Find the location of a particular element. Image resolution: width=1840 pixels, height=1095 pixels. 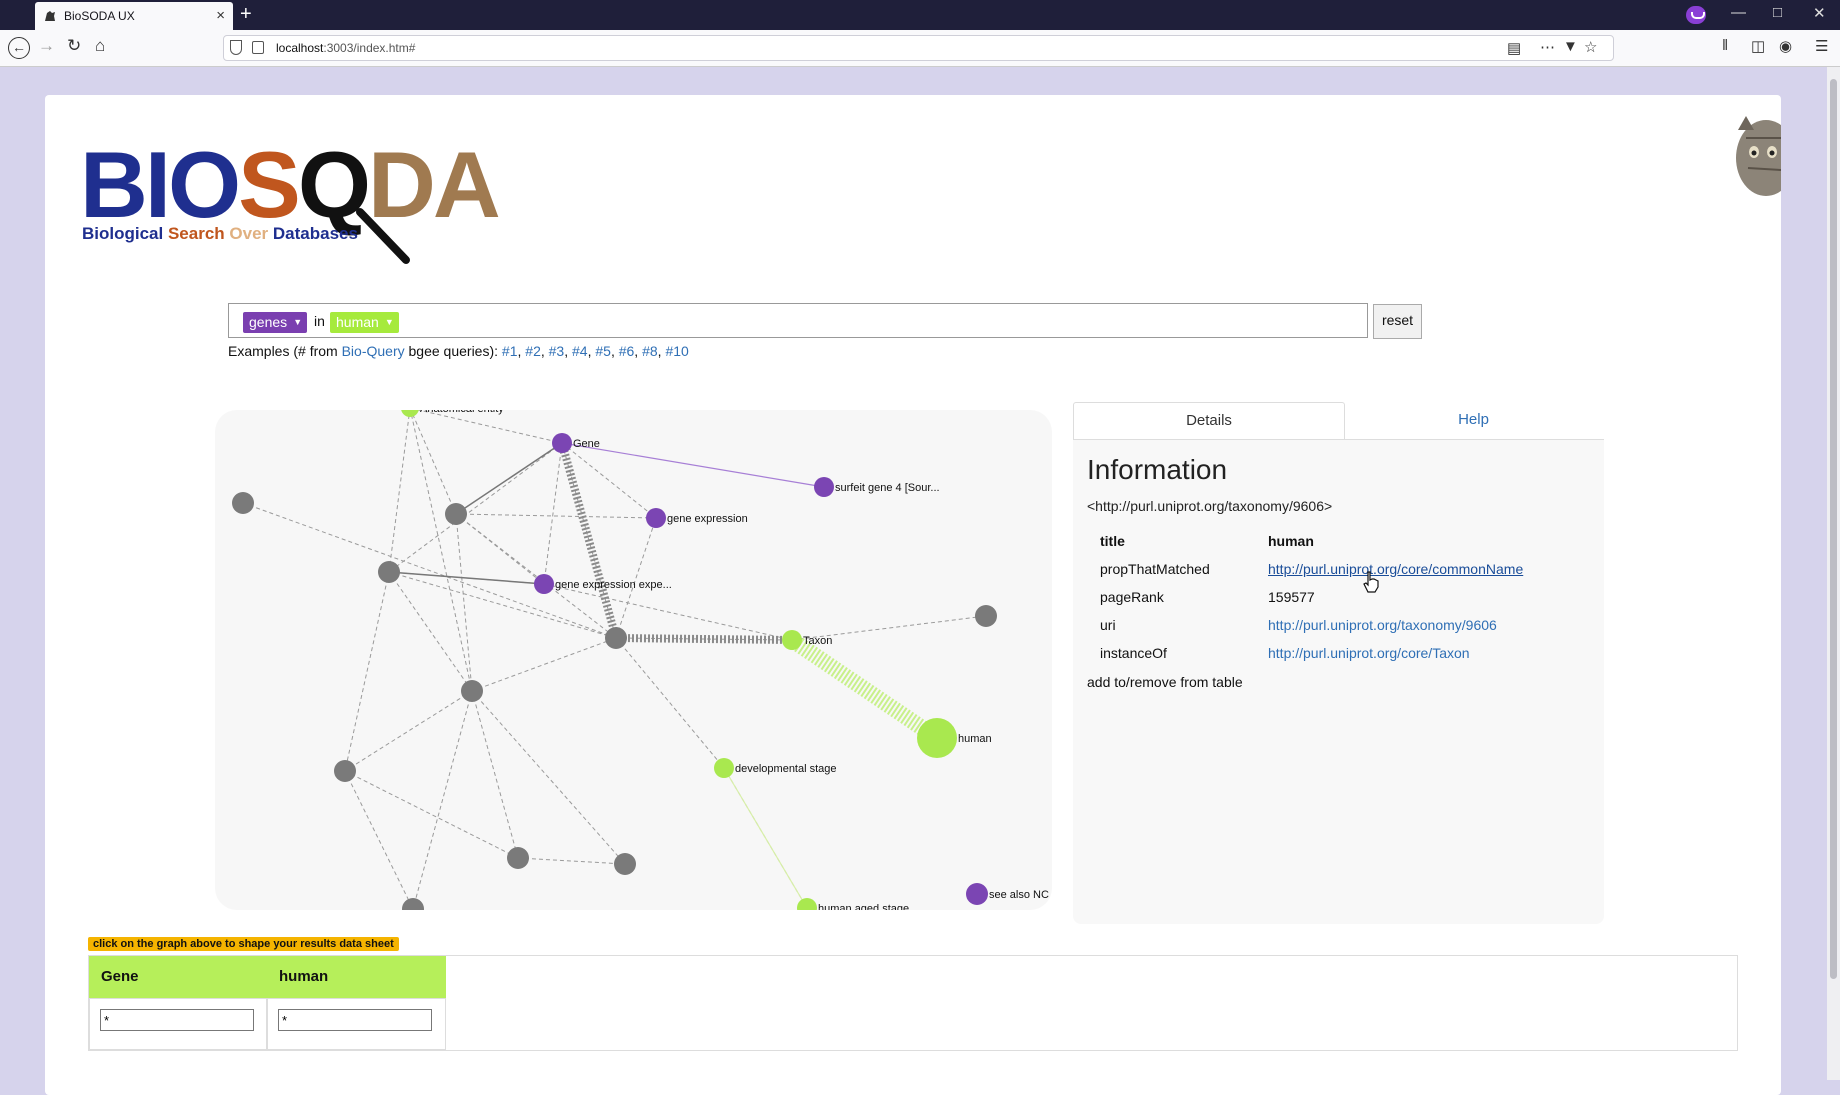

prop-value-uri-link: http://purl.uniprot.org/taxonomy/9606 is located at coordinates (1382, 625).